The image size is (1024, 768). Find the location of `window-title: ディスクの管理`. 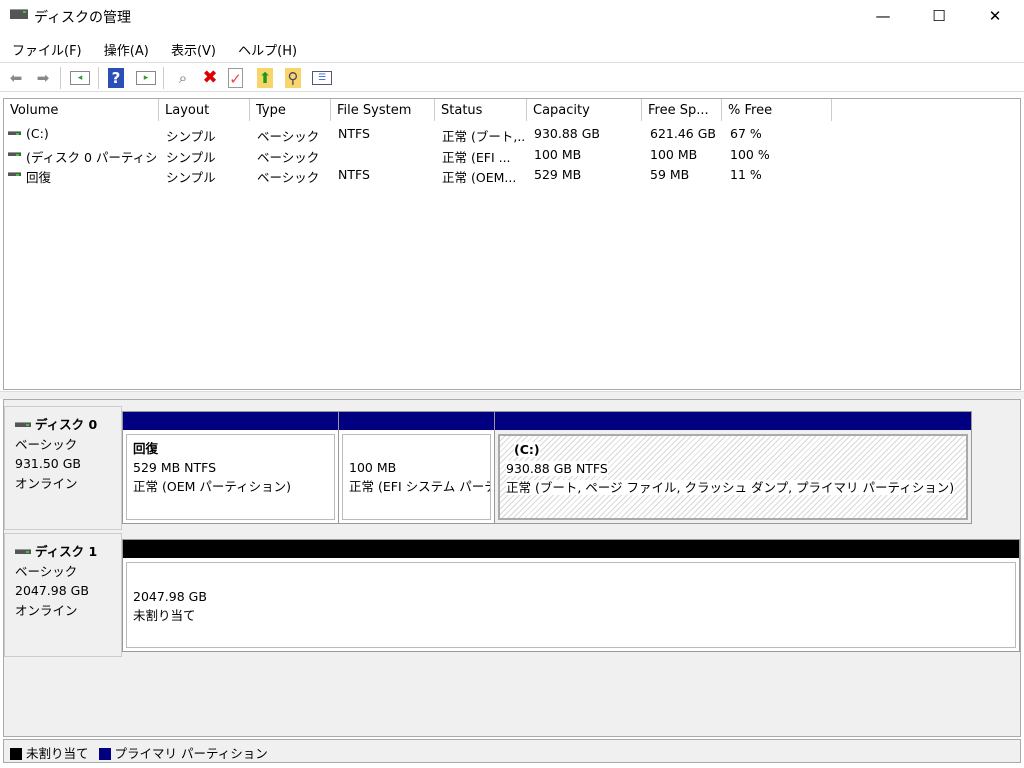

window-title: ディスクの管理 is located at coordinates (83, 18).